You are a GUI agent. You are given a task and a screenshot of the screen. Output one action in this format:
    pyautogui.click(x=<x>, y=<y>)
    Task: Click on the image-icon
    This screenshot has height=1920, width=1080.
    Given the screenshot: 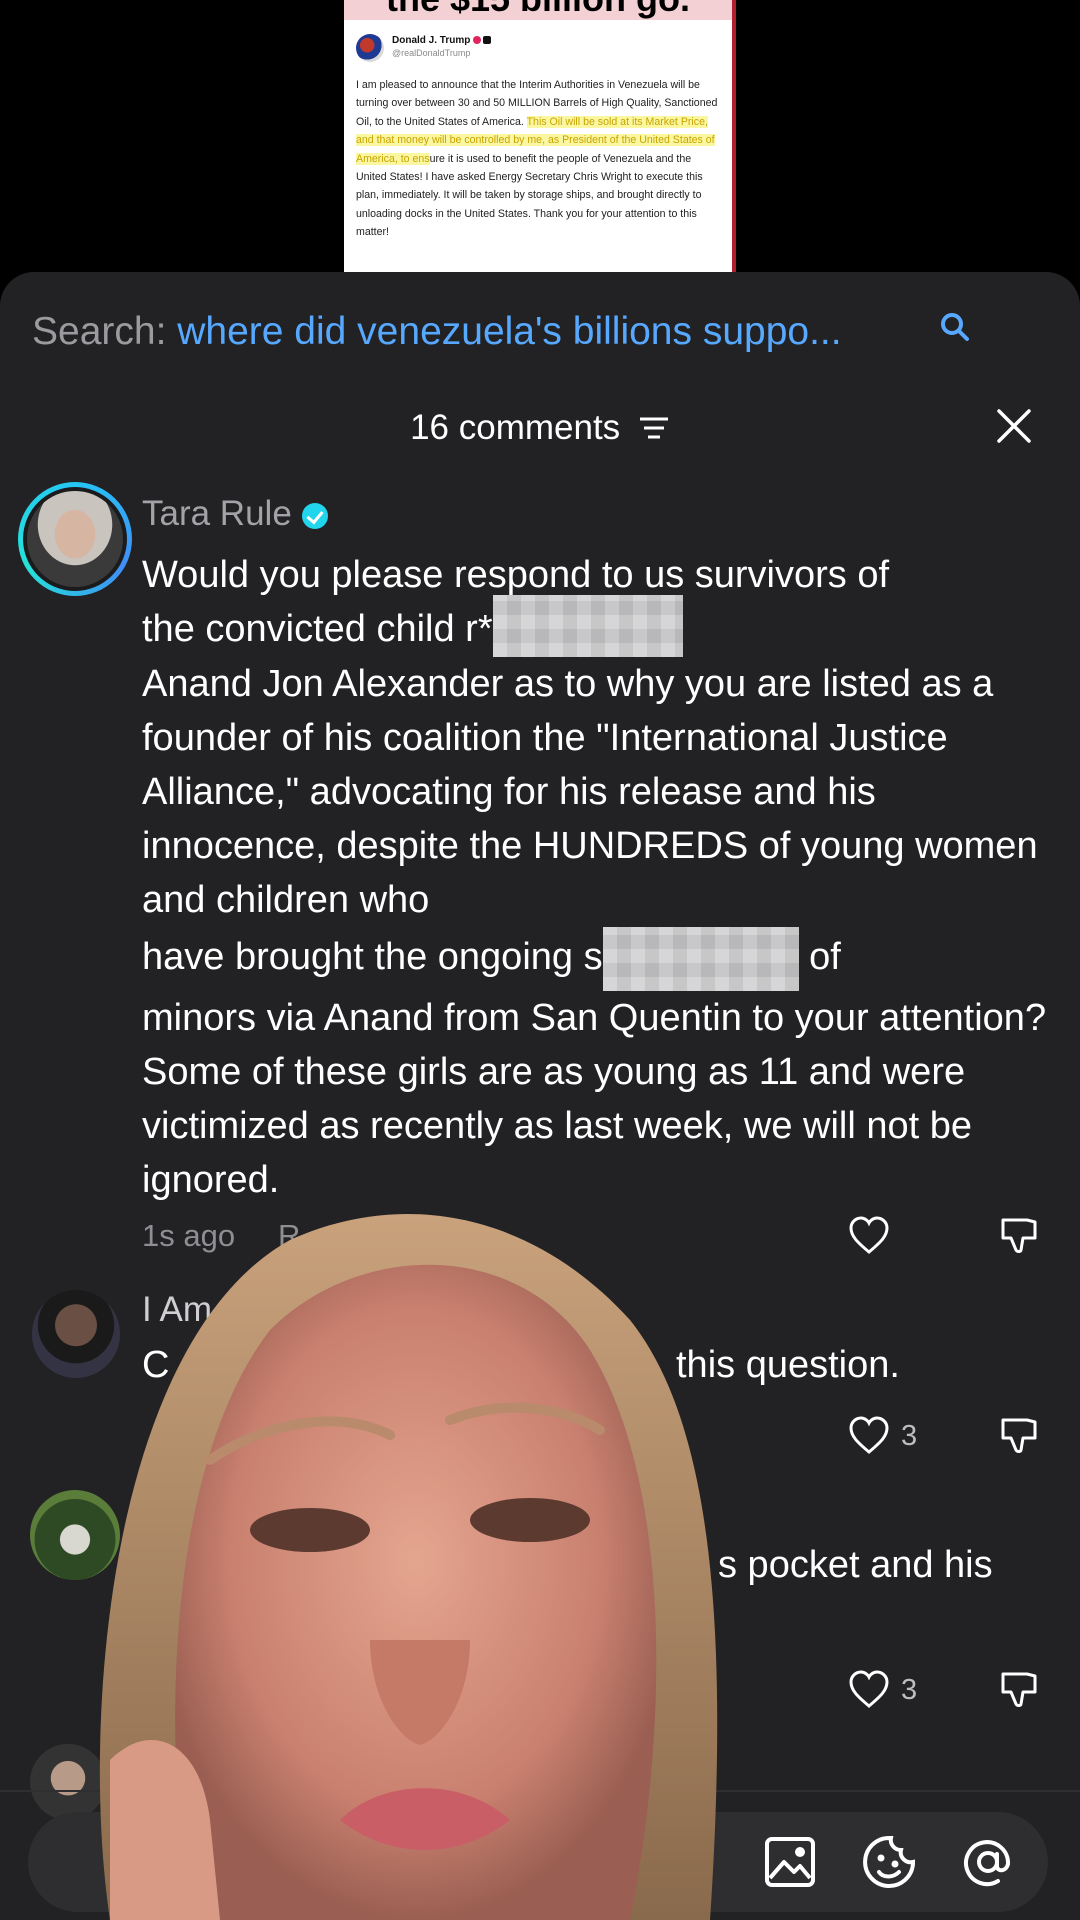 What is the action you would take?
    pyautogui.click(x=790, y=1862)
    